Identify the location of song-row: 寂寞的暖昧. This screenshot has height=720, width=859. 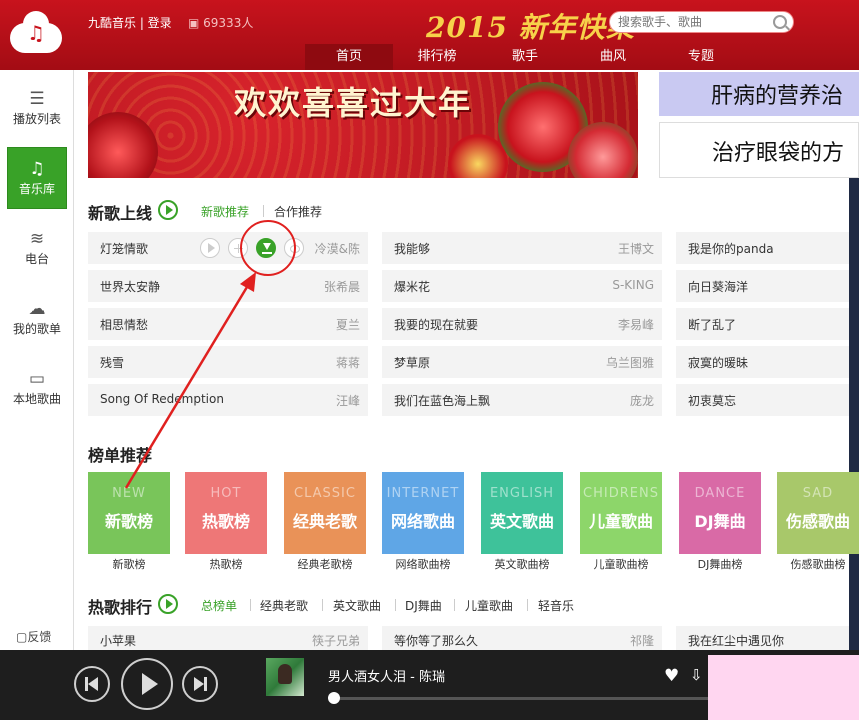
(762, 362).